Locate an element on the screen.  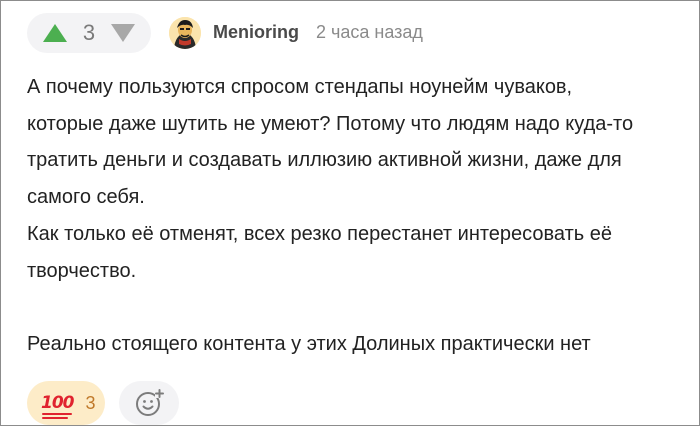
add-reaction-button is located at coordinates (149, 403).